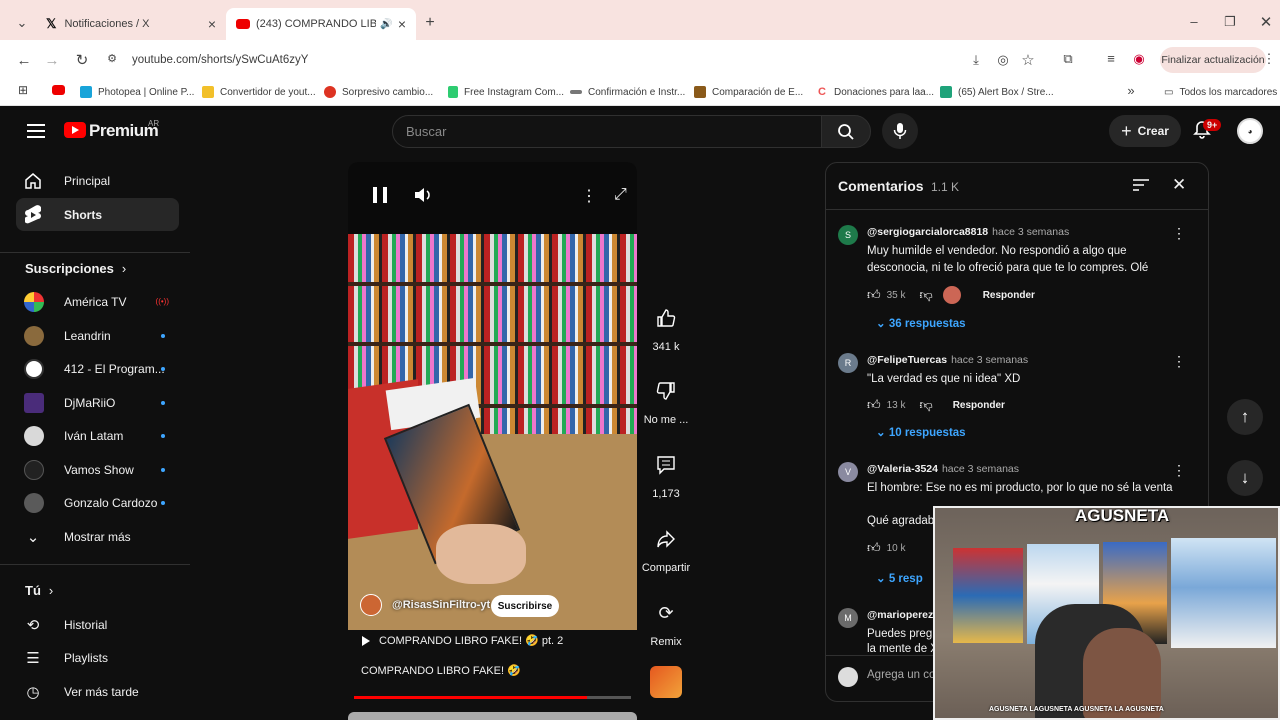  I want to click on youtube-logo-icon, so click(75, 130).